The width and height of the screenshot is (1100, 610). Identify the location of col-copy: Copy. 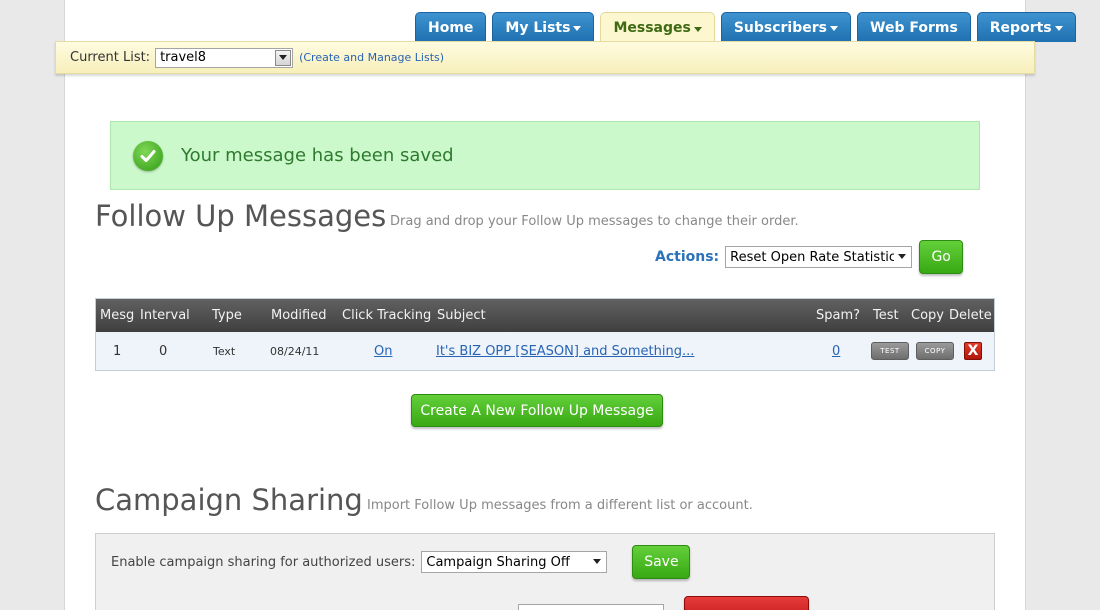
(927, 315).